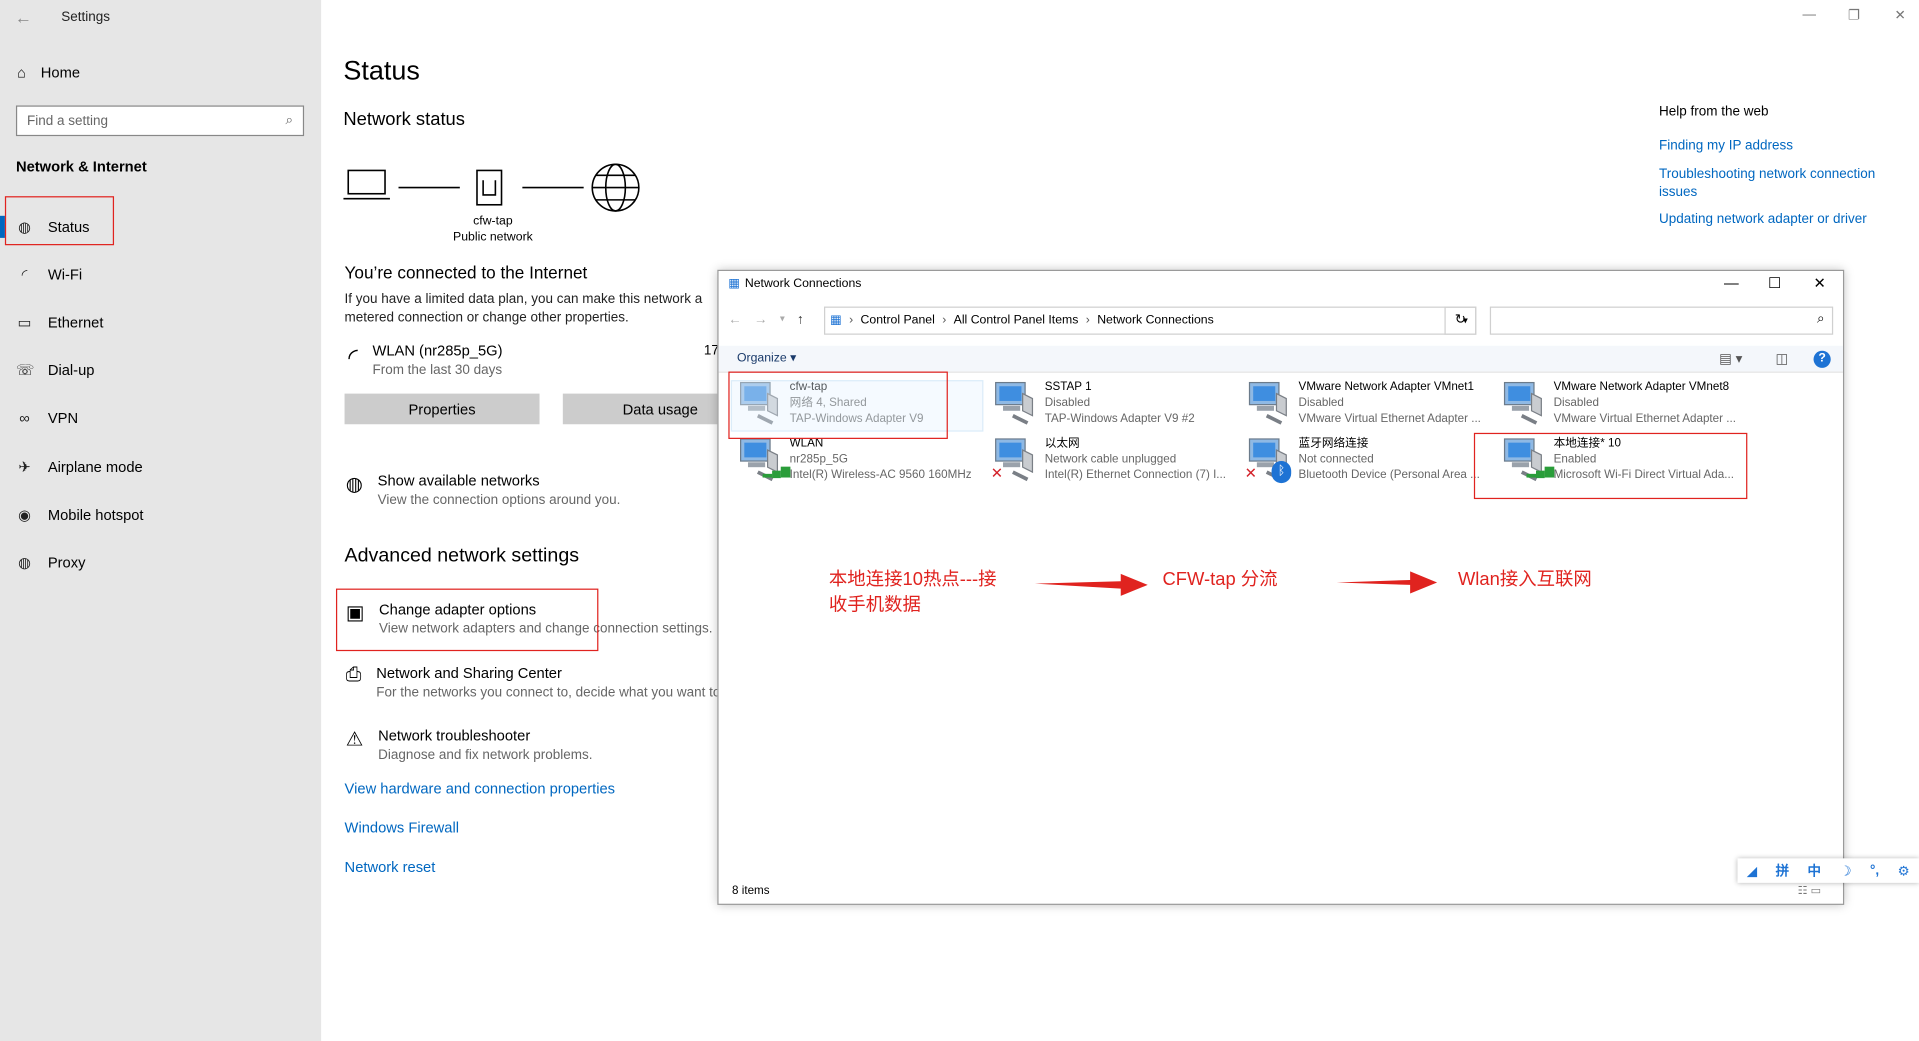 The width and height of the screenshot is (1919, 1041). I want to click on back-icon: ←, so click(734, 320).